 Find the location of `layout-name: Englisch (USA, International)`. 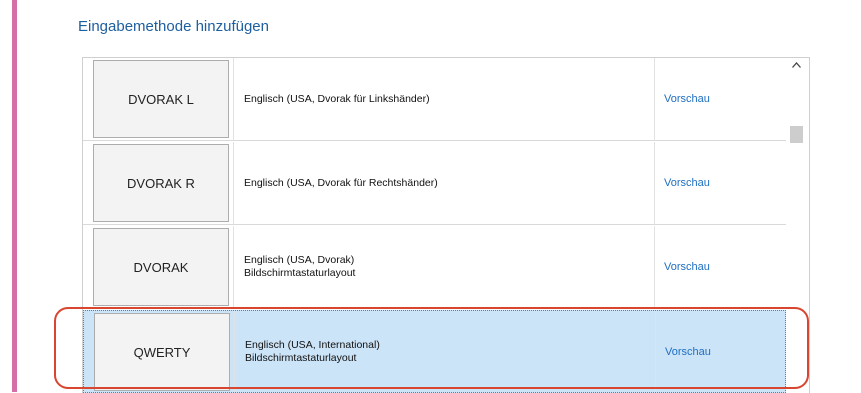

layout-name: Englisch (USA, International) is located at coordinates (312, 344).